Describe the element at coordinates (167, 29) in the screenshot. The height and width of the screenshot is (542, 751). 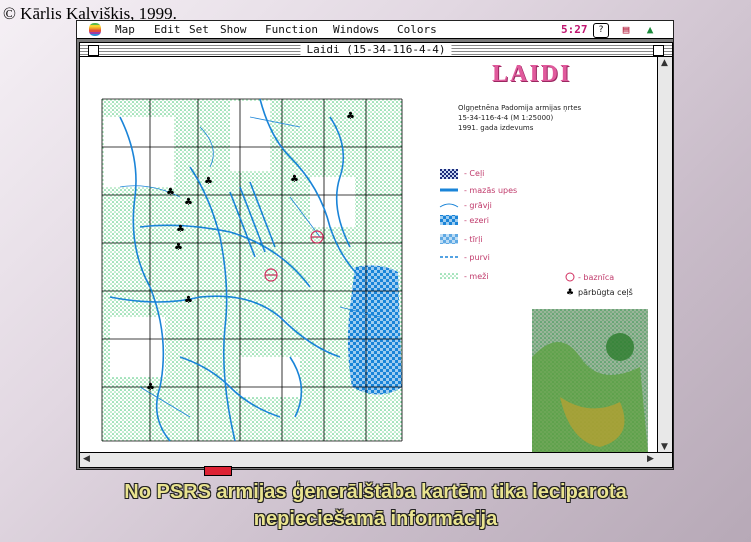
I see `menu-edit: Edit` at that location.